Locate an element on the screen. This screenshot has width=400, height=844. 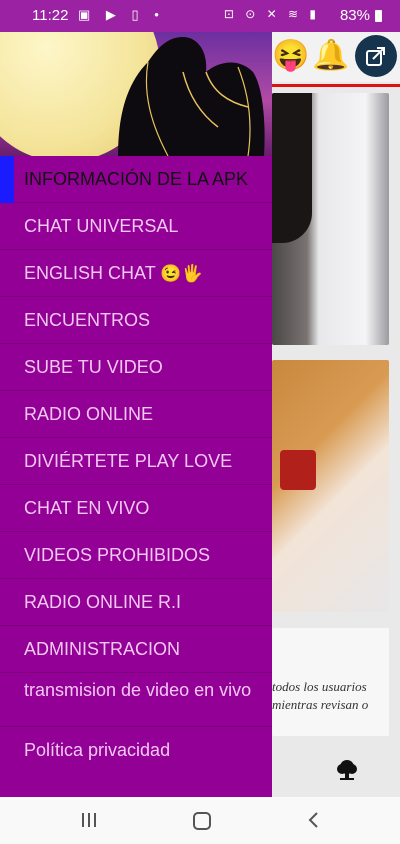
text-card: todos los usuarios mientras revisan o is located at coordinates (330, 682).